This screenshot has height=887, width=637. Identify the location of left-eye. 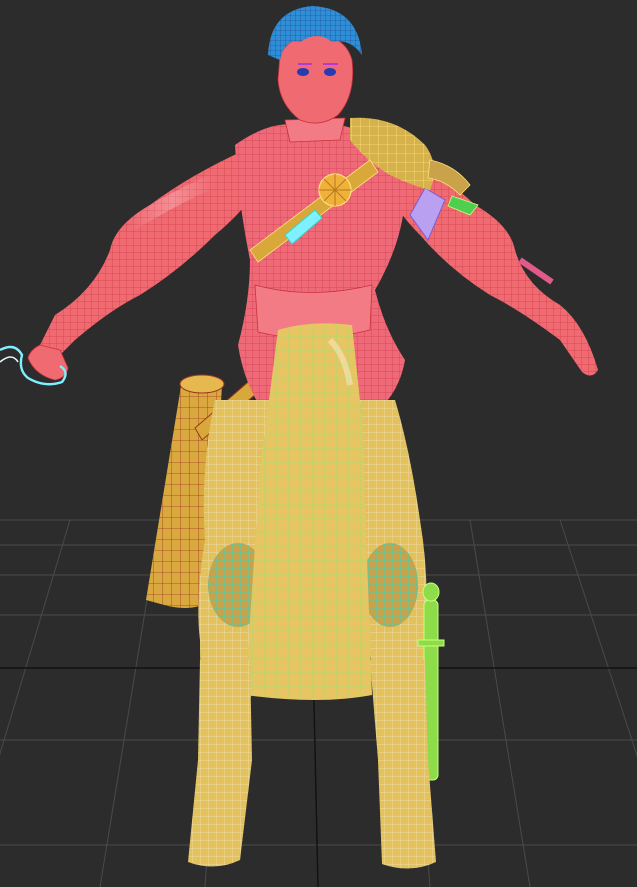
(303, 72).